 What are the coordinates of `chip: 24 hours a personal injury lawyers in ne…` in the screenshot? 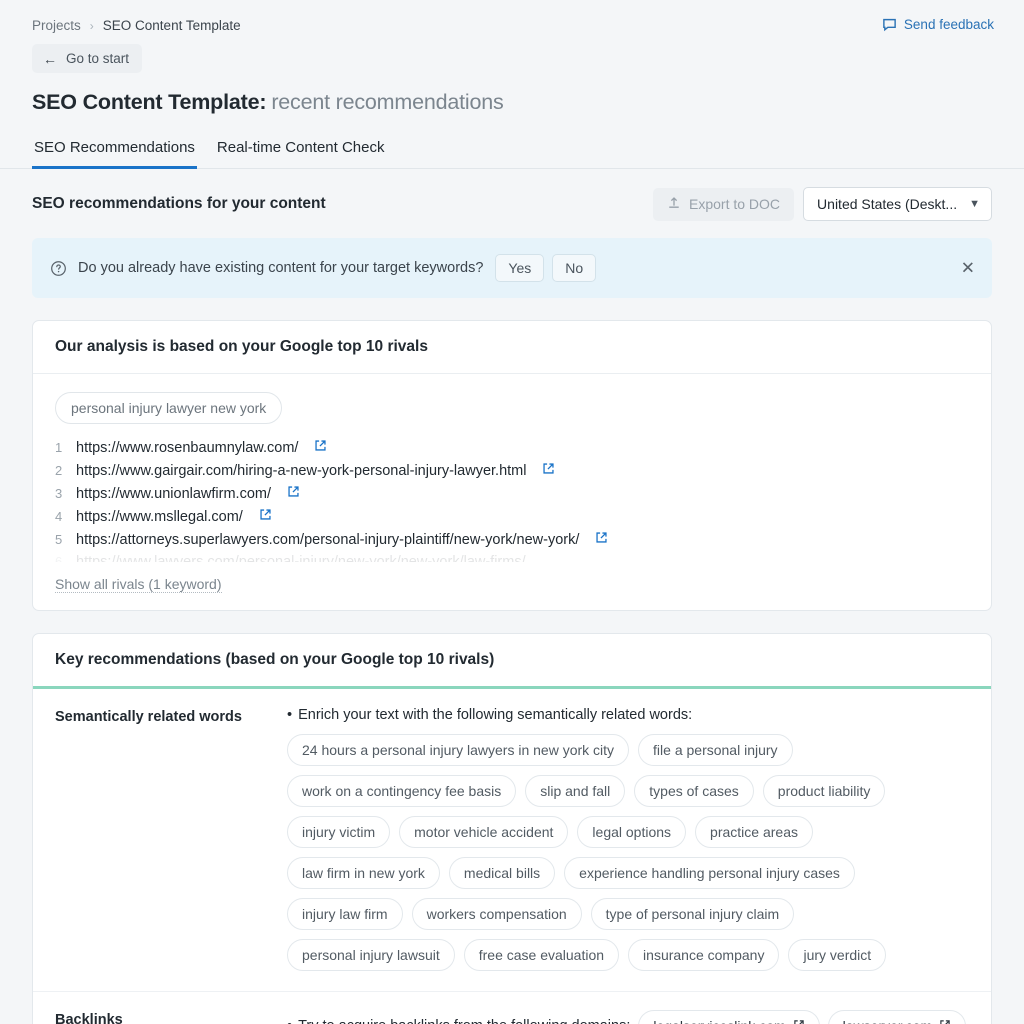 It's located at (458, 750).